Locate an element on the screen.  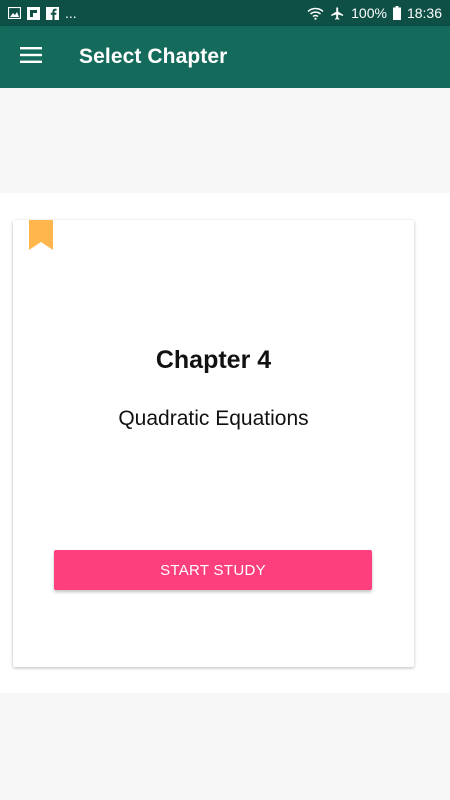
status-bar: ... 100% 18:36 is located at coordinates (225, 13).